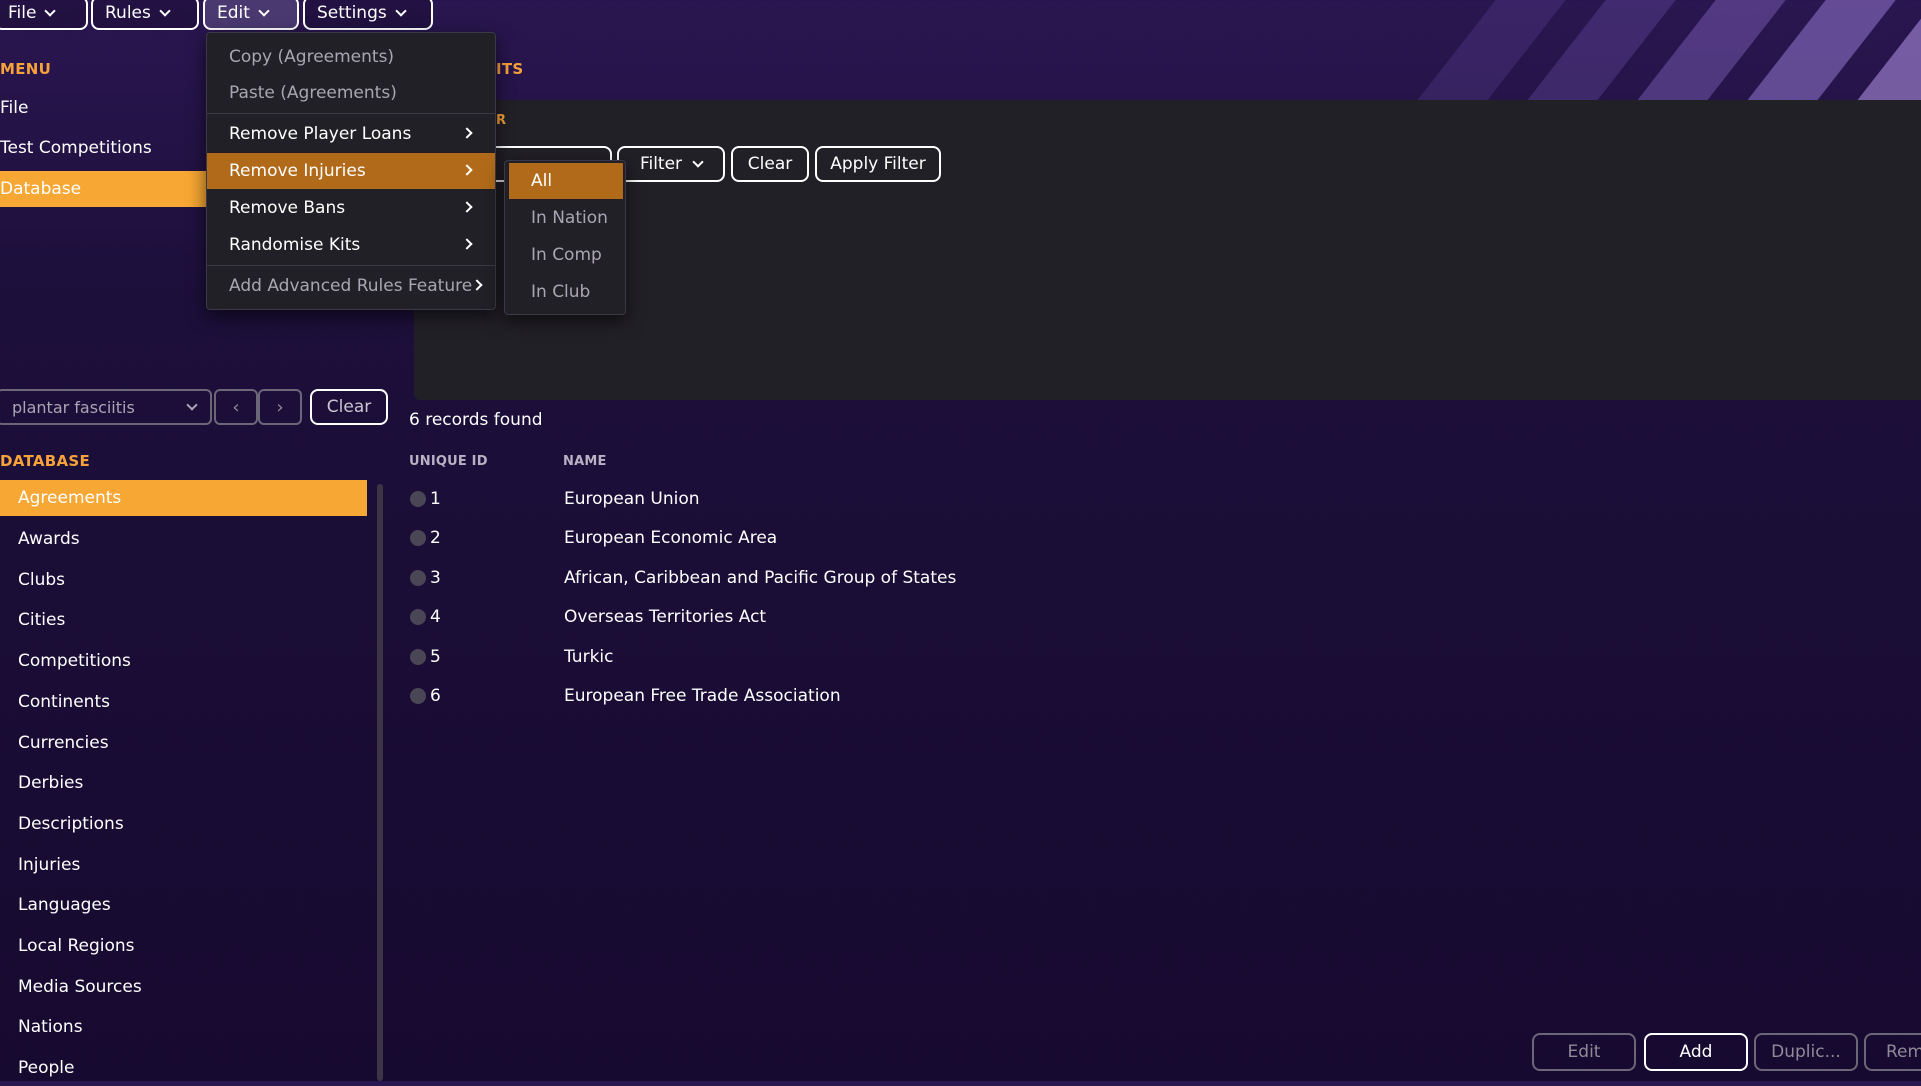 The width and height of the screenshot is (1921, 1086). I want to click on search-clear-button: Clear, so click(349, 407).